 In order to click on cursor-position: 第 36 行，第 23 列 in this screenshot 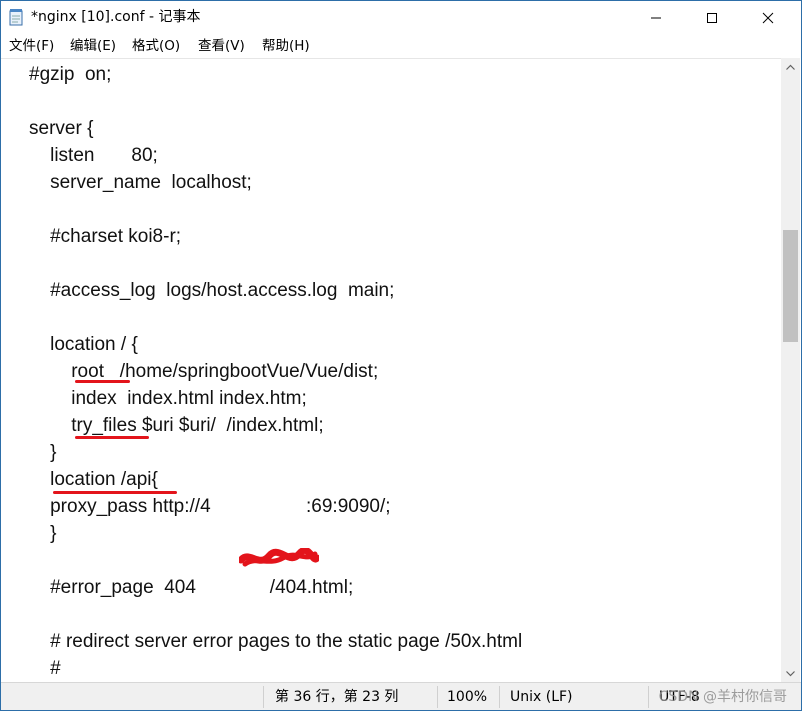, I will do `click(337, 697)`.